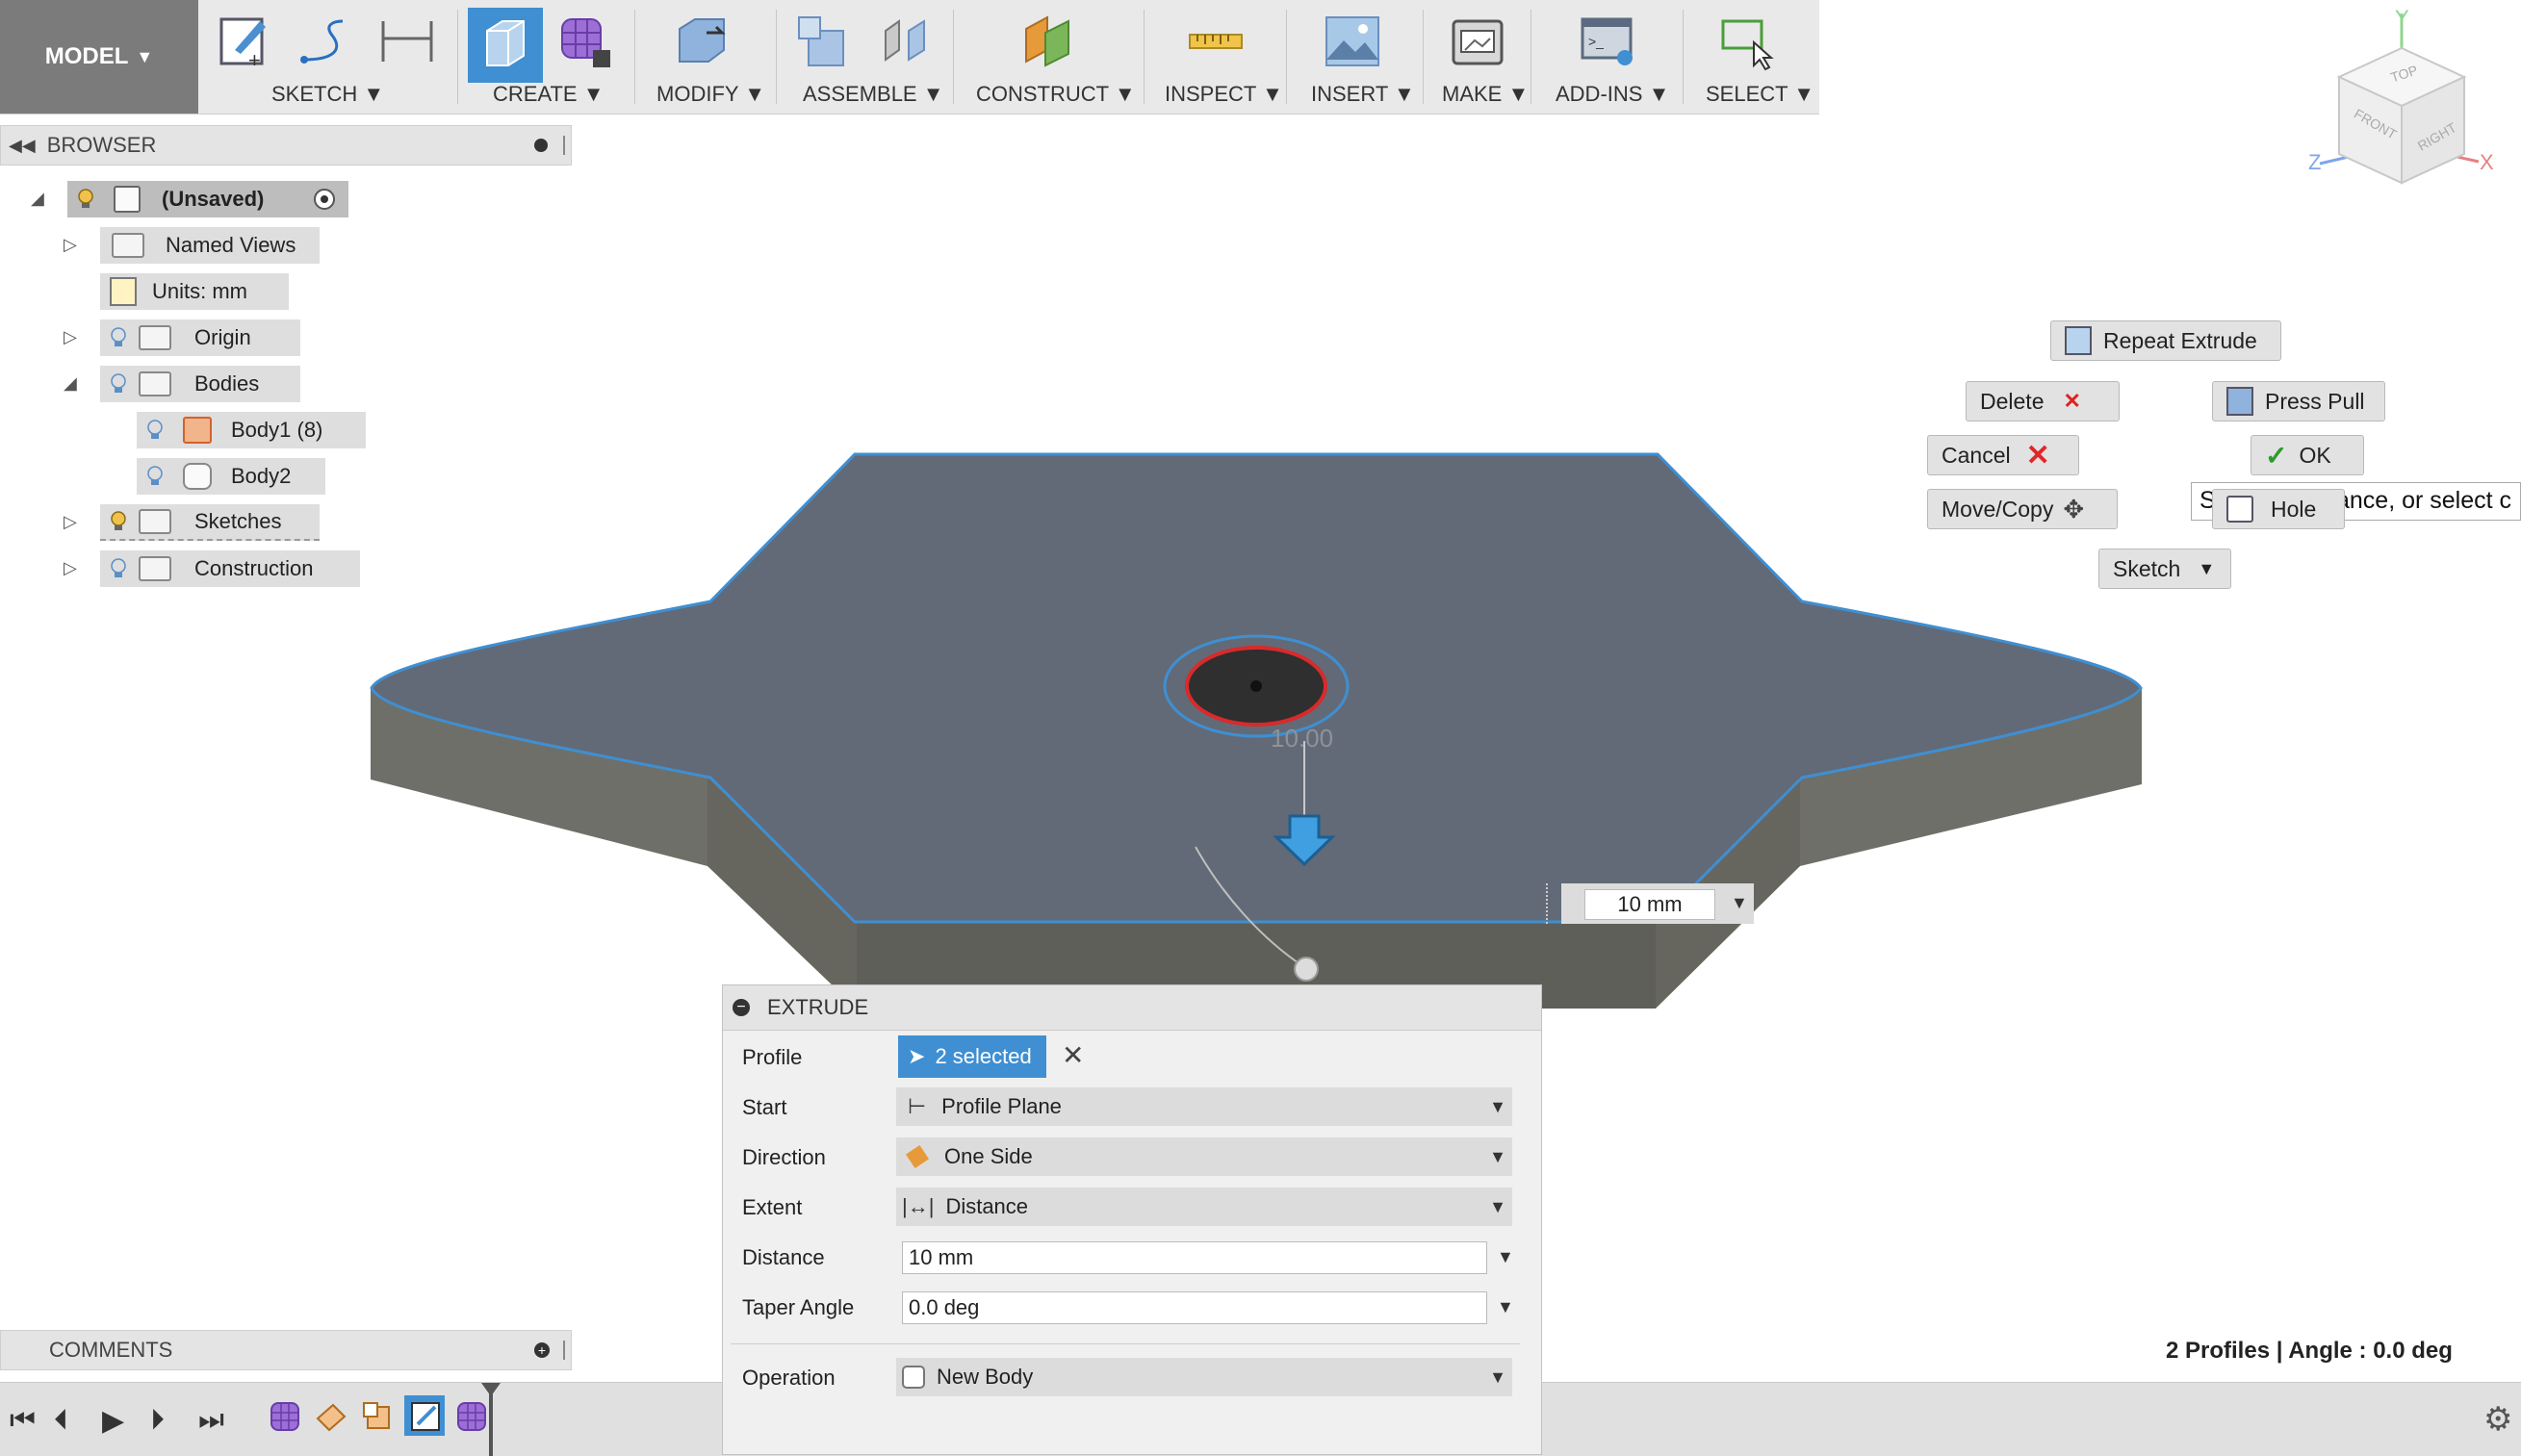 The height and width of the screenshot is (1456, 2521). What do you see at coordinates (1073, 1055) in the screenshot?
I see `clear-selection-icon: ✕` at bounding box center [1073, 1055].